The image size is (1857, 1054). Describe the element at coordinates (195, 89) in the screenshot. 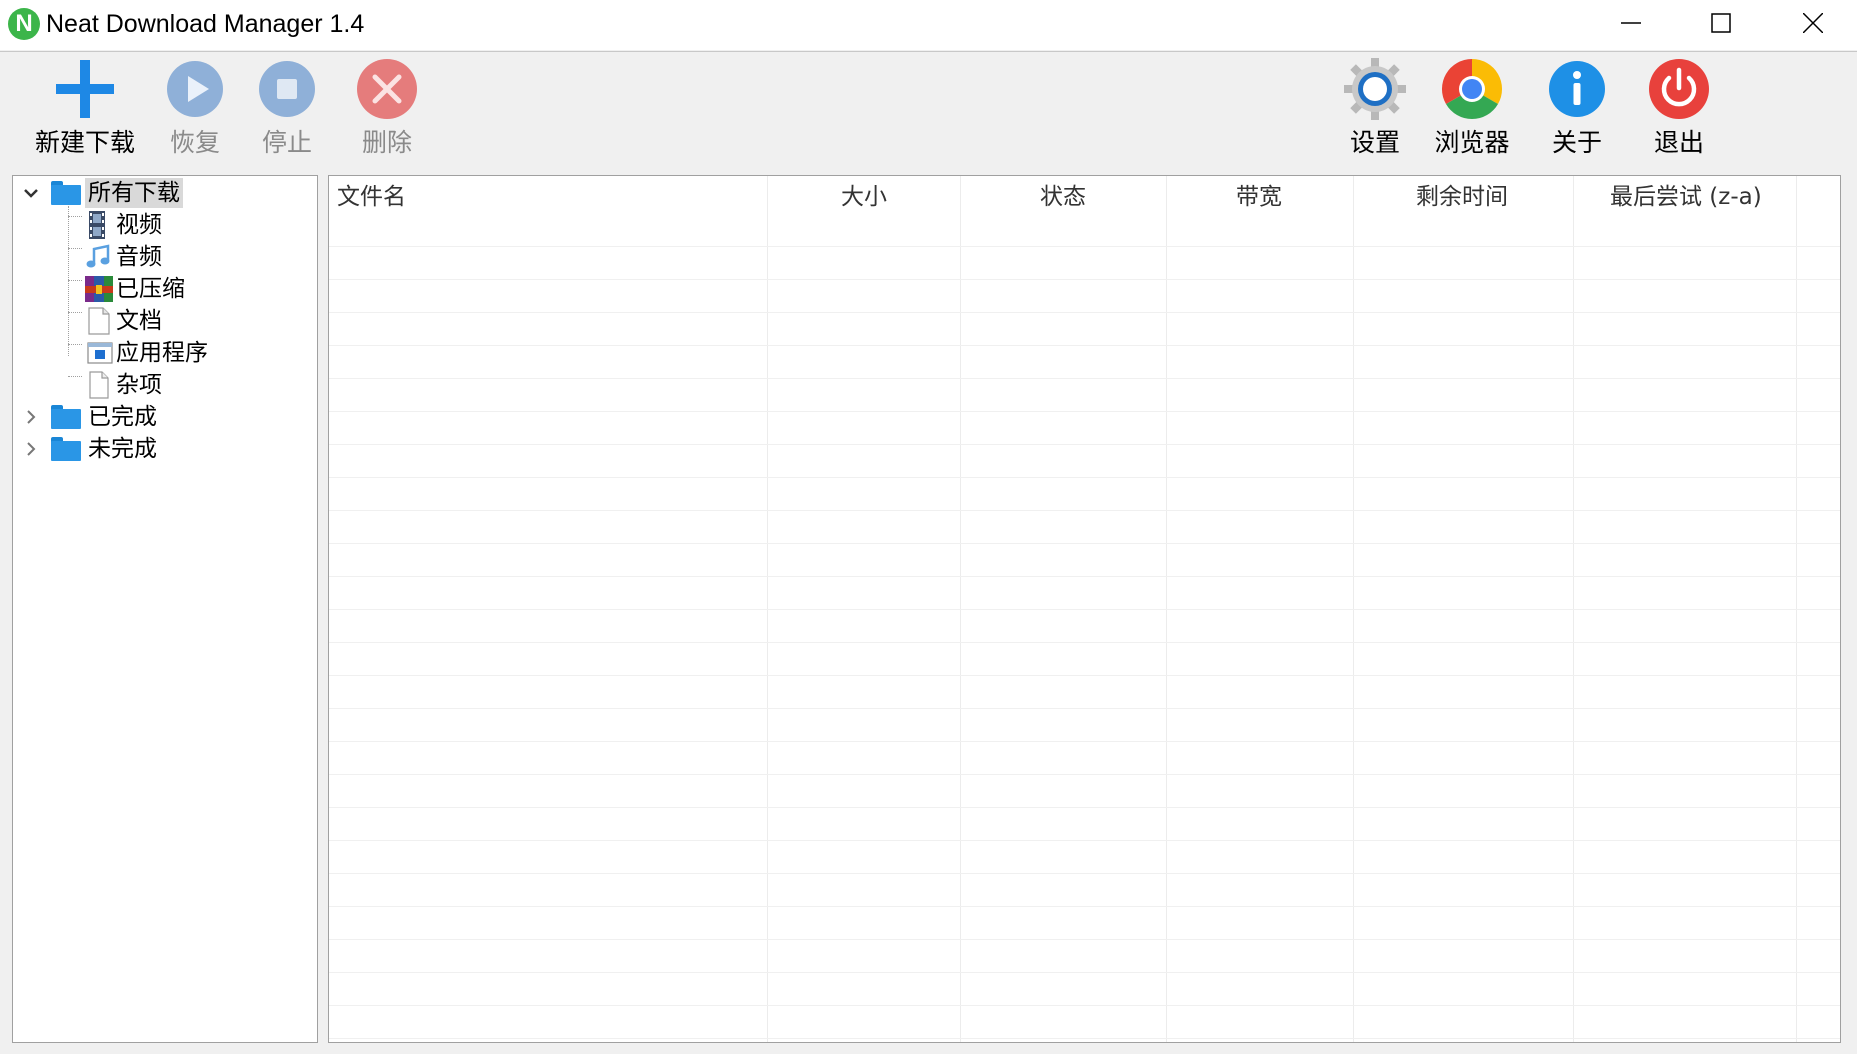

I see `play-icon` at that location.